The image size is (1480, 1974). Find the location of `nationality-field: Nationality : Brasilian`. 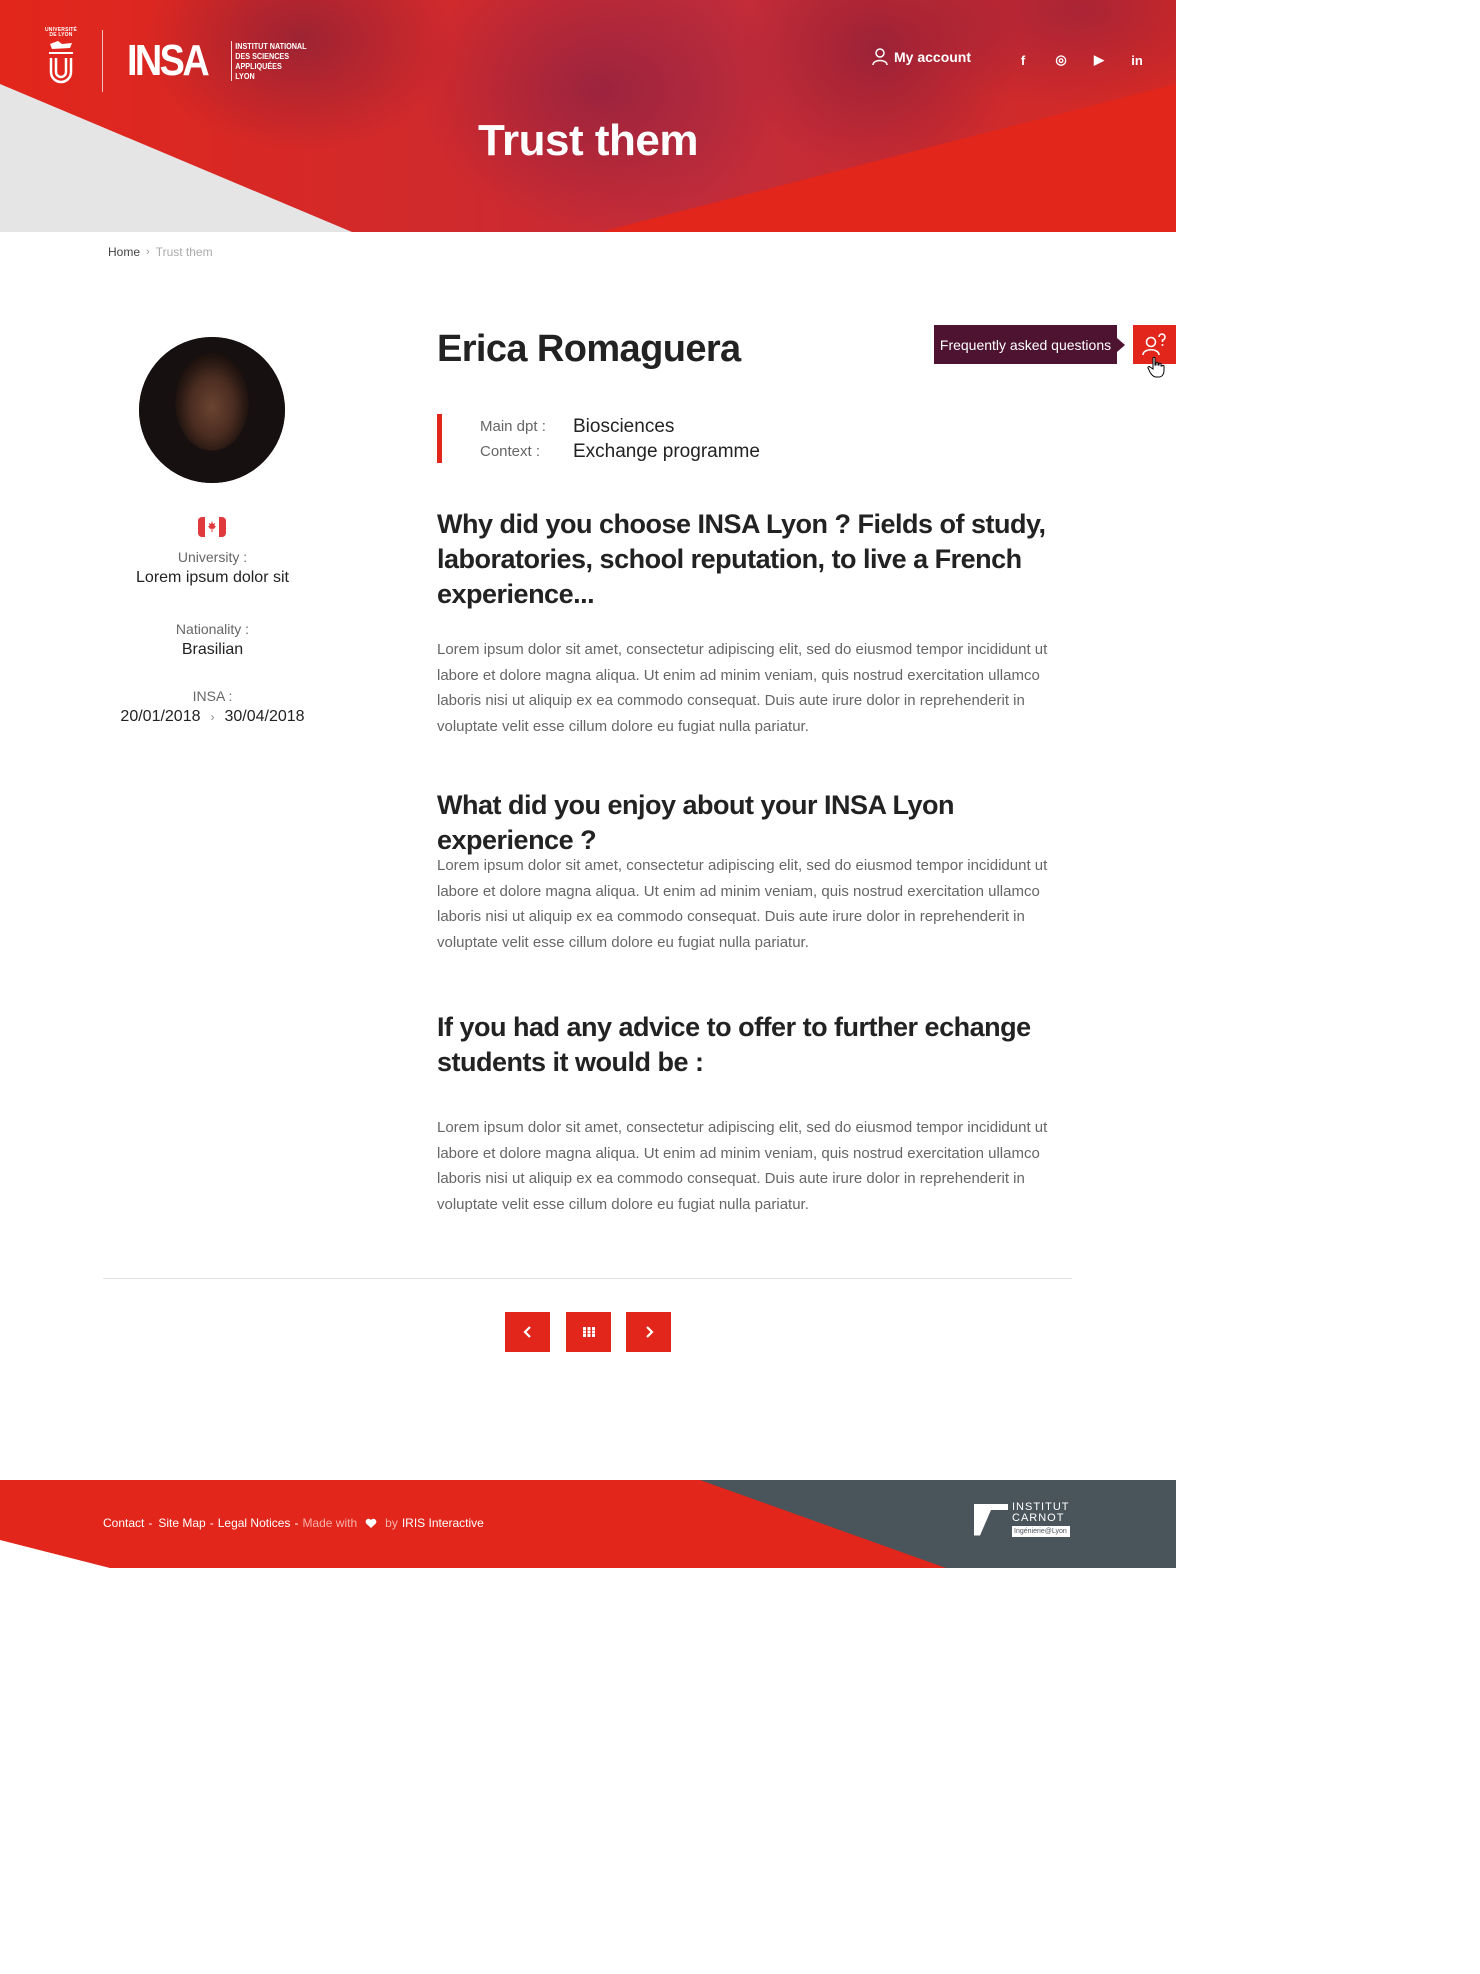

nationality-field: Nationality : Brasilian is located at coordinates (212, 640).